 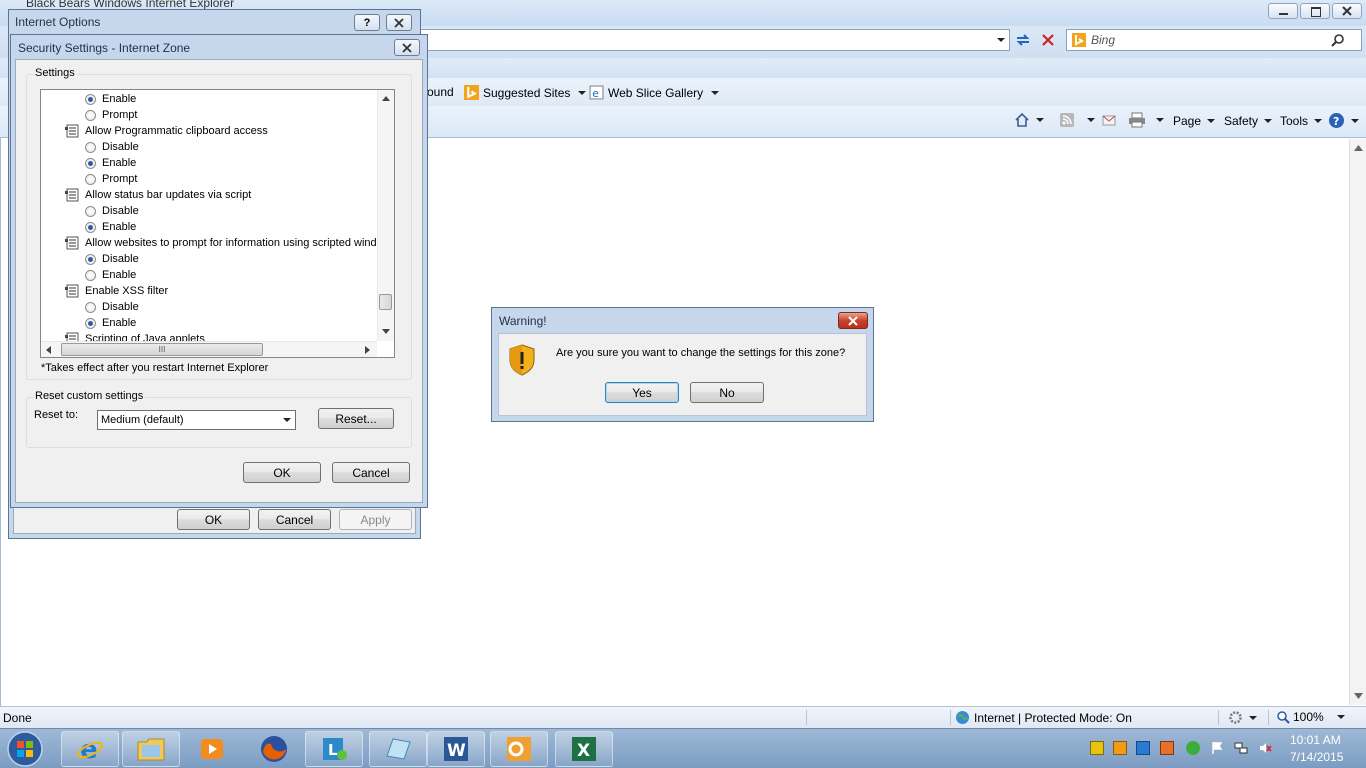 I want to click on tools-menu: Tools, so click(x=1301, y=121).